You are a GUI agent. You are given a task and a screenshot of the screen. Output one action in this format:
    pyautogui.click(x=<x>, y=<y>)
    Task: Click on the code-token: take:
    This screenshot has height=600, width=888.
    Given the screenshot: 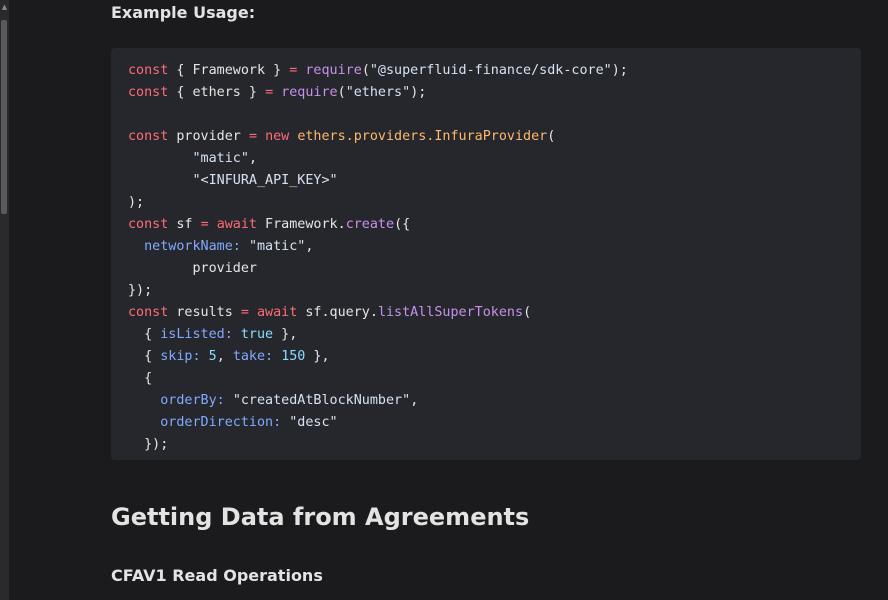 What is the action you would take?
    pyautogui.click(x=253, y=356)
    